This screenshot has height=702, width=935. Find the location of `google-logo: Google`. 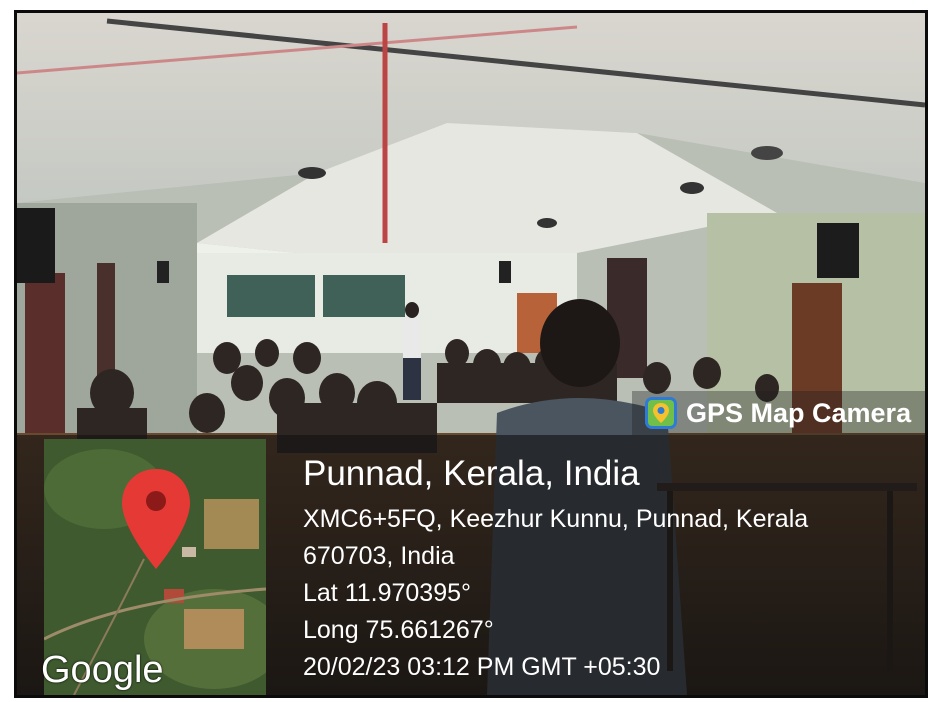

google-logo: Google is located at coordinates (102, 670).